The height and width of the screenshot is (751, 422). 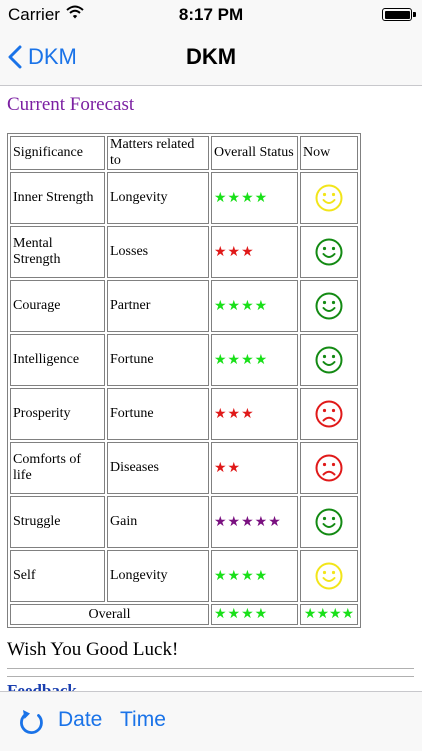 I want to click on table-row: Struggle Gain ★★★★★, so click(x=184, y=522).